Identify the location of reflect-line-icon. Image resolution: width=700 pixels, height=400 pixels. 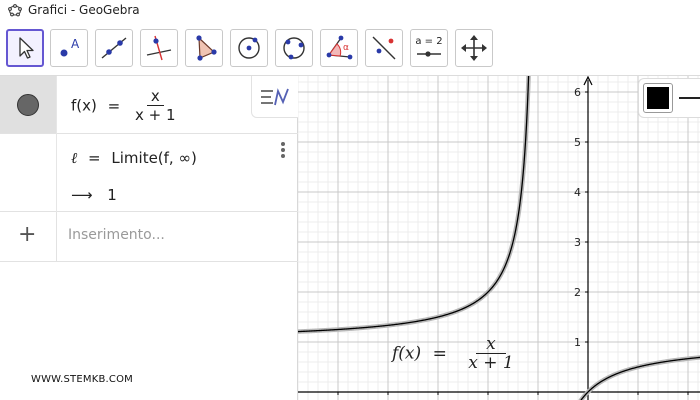
(384, 48).